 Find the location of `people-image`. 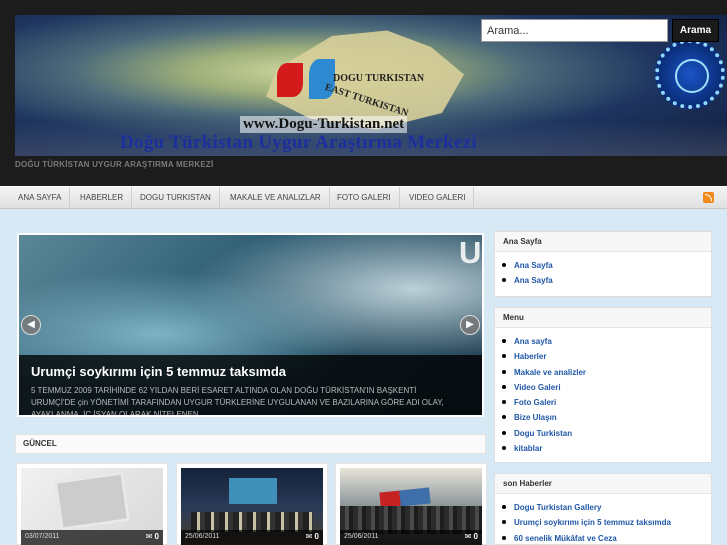

people-image is located at coordinates (252, 522).